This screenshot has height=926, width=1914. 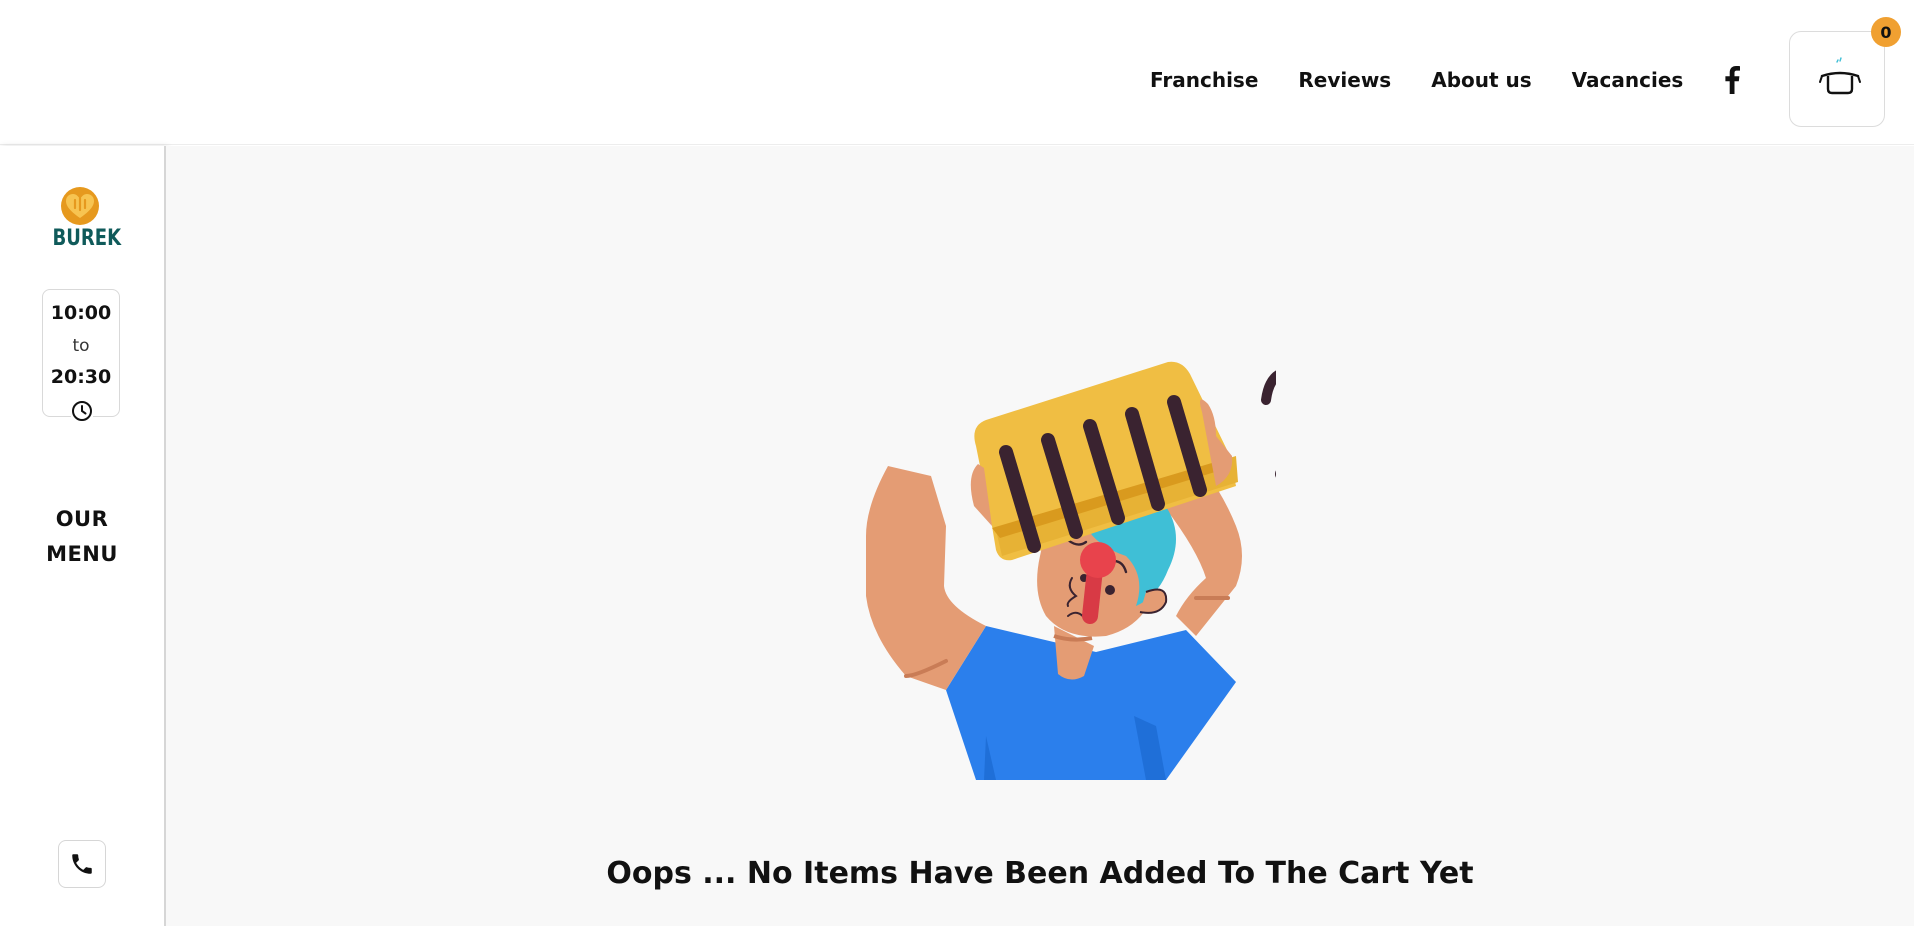 I want to click on cart-count-badge: 0, so click(x=1886, y=32).